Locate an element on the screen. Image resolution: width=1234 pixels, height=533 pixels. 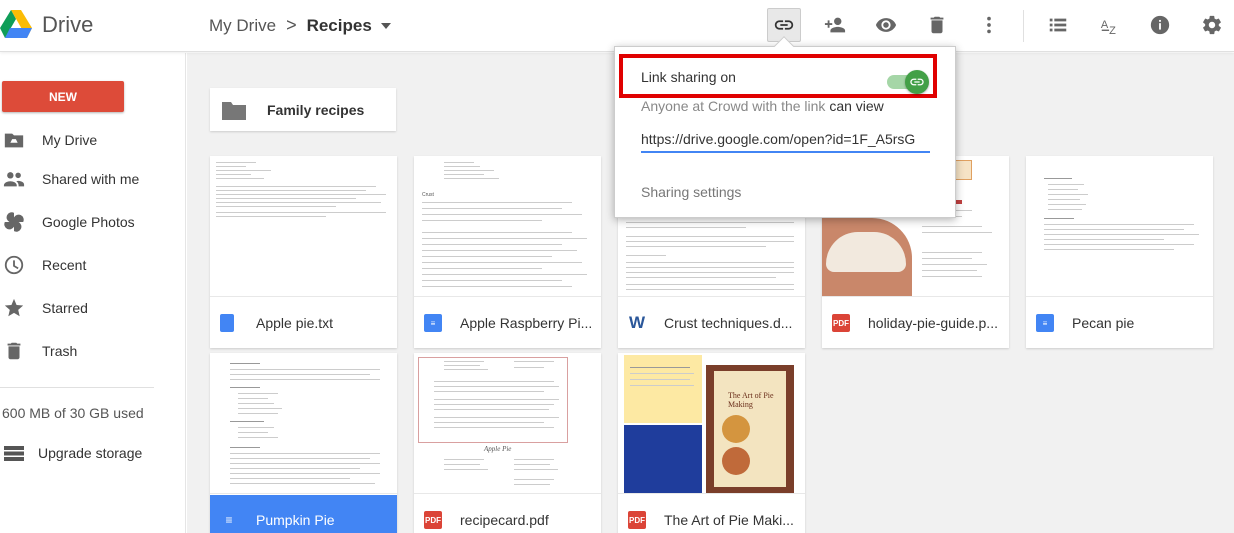
sidebar-item-google-photos: Google Photos is located at coordinates (93, 222).